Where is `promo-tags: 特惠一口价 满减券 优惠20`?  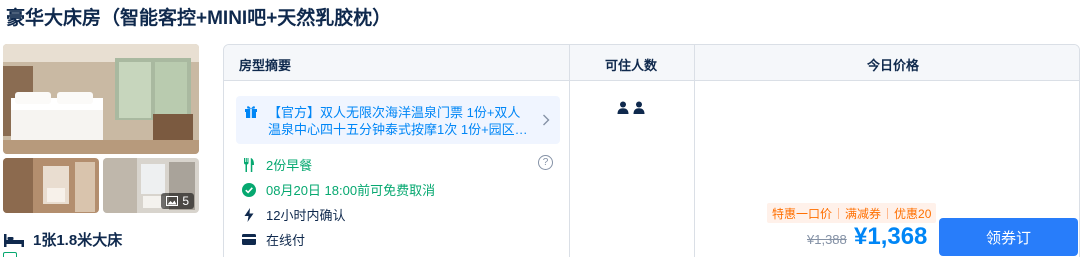 promo-tags: 特惠一口价 满减券 优惠20 is located at coordinates (852, 213).